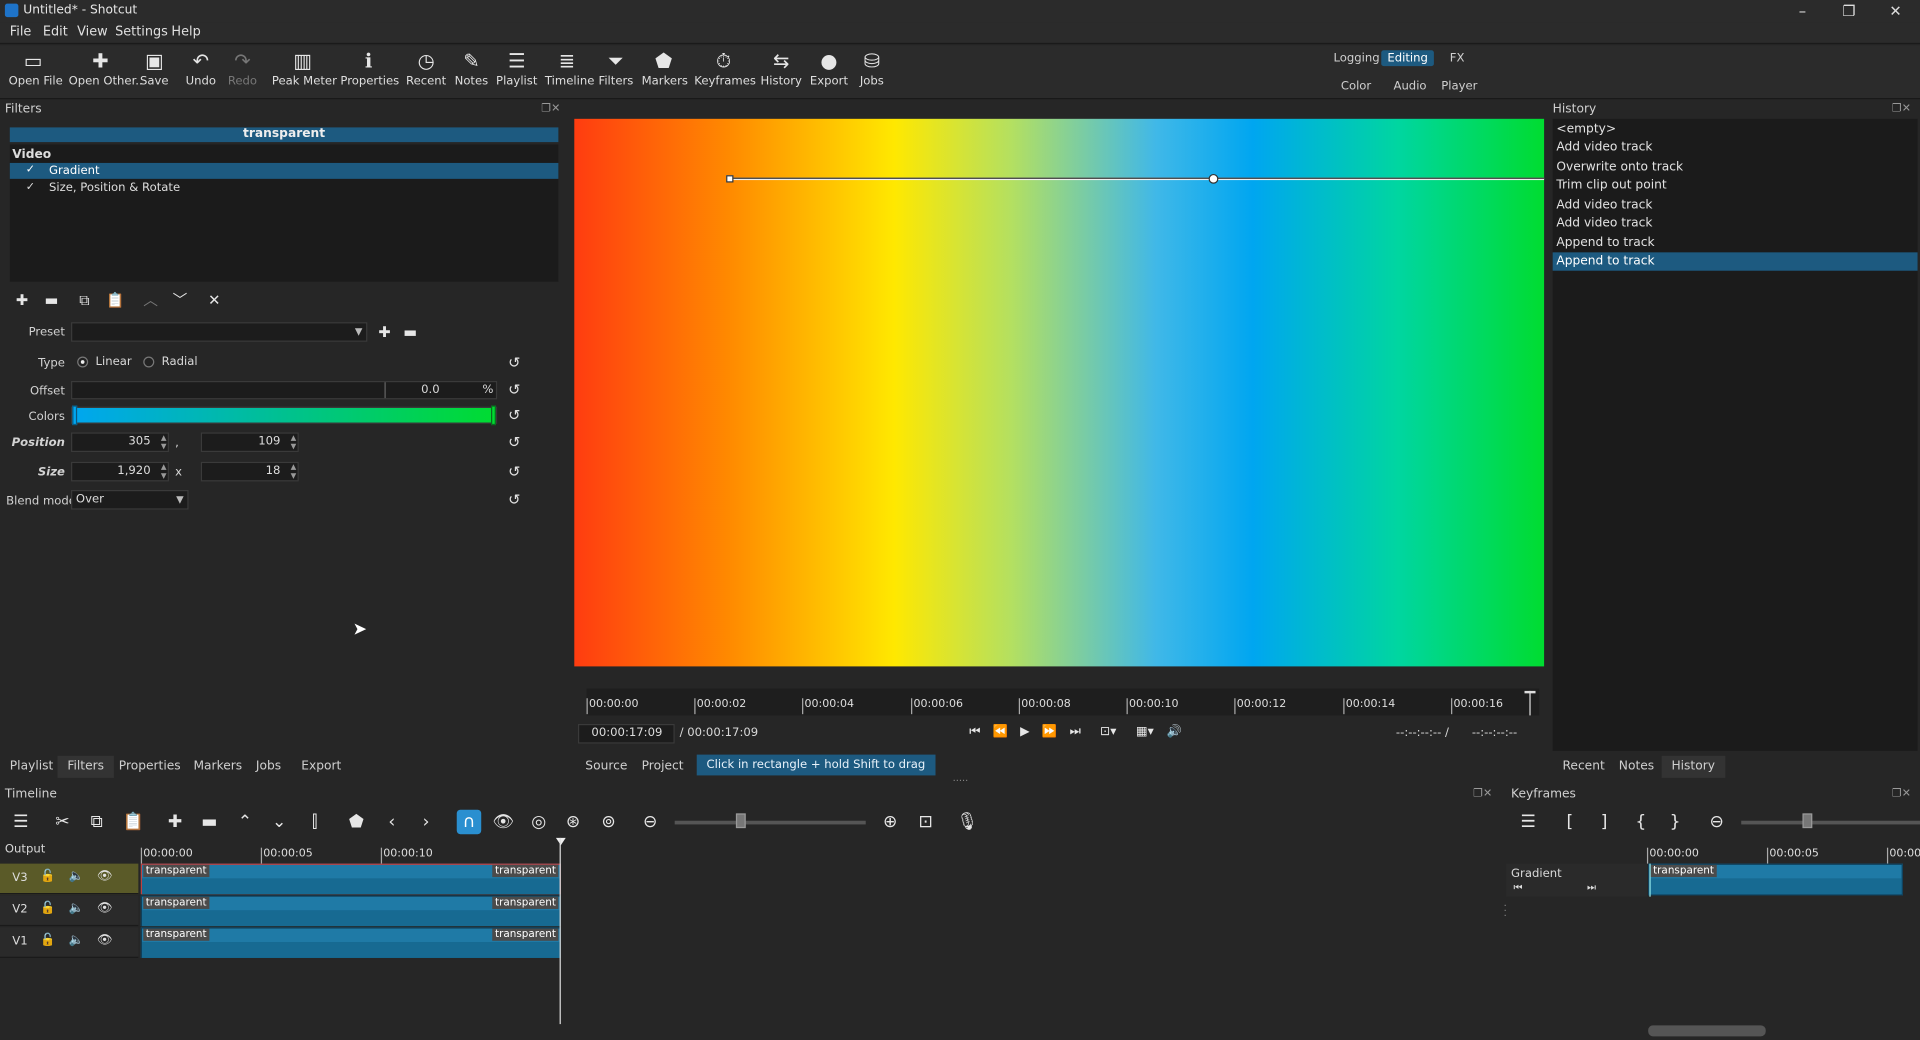  What do you see at coordinates (925, 822) in the screenshot?
I see `zoom-fit-icon: ⊡` at bounding box center [925, 822].